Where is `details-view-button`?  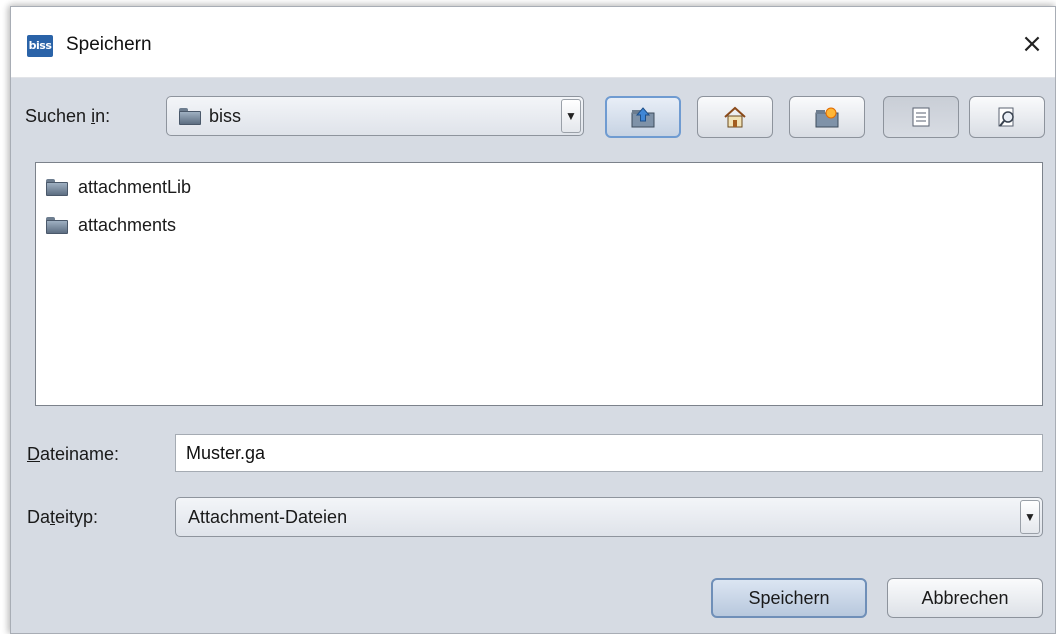 details-view-button is located at coordinates (1007, 117).